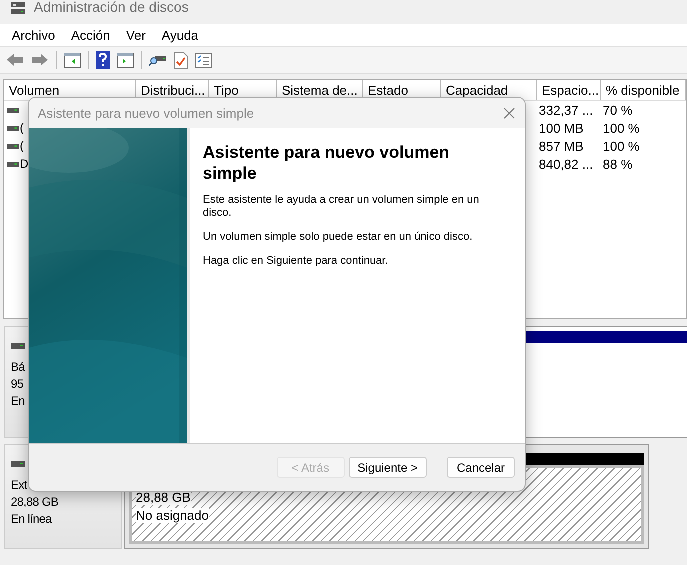  What do you see at coordinates (481, 467) in the screenshot?
I see `dialog-button: Cancelar` at bounding box center [481, 467].